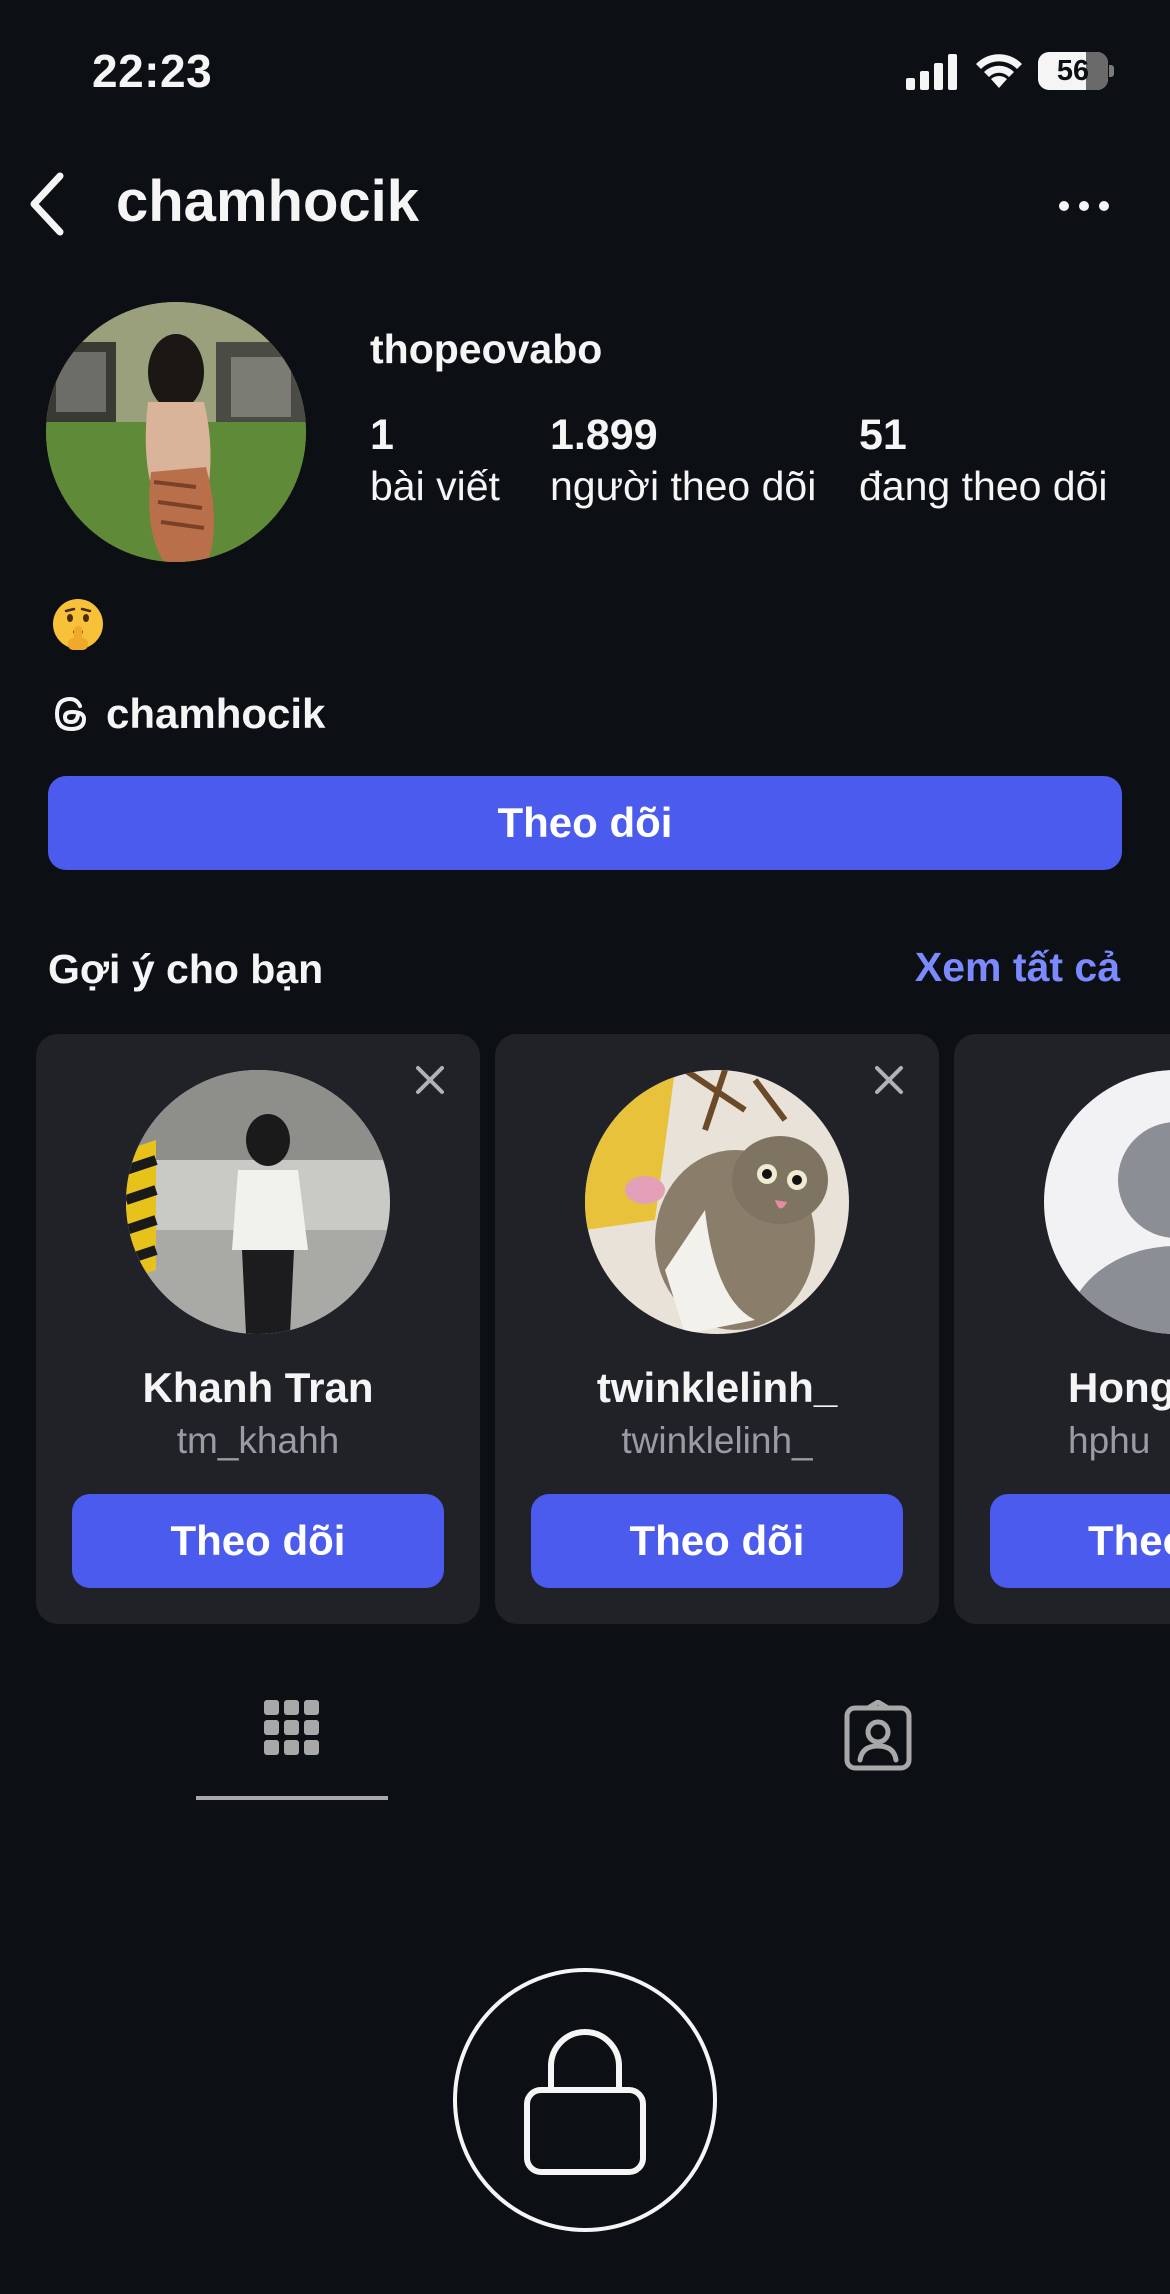  What do you see at coordinates (267, 201) in the screenshot?
I see `page-title: chamhocik` at bounding box center [267, 201].